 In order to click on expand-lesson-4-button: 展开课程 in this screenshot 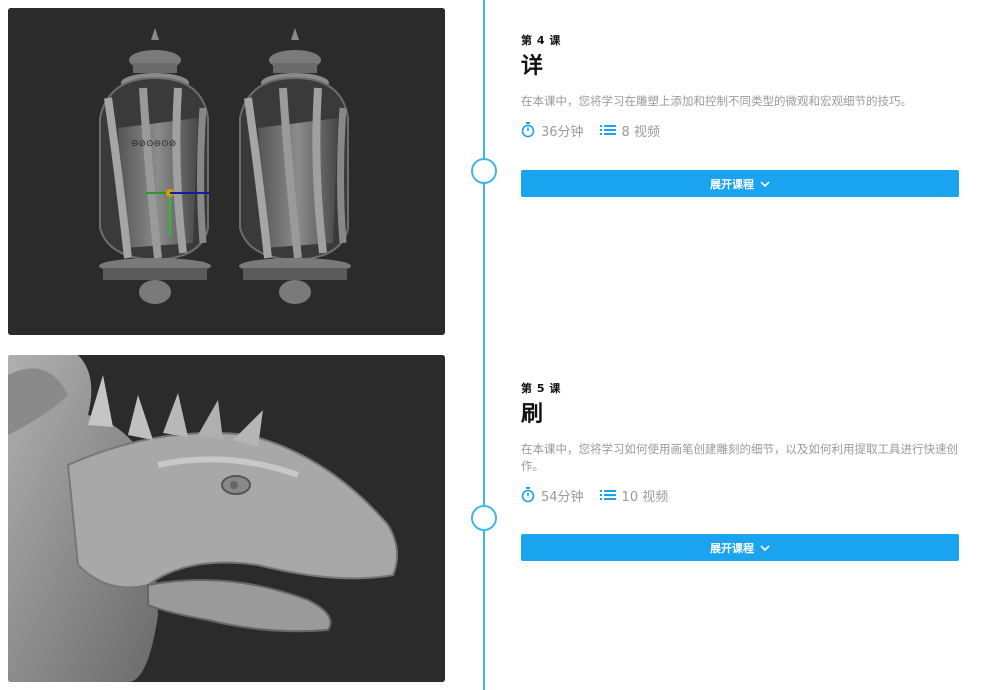, I will do `click(740, 183)`.